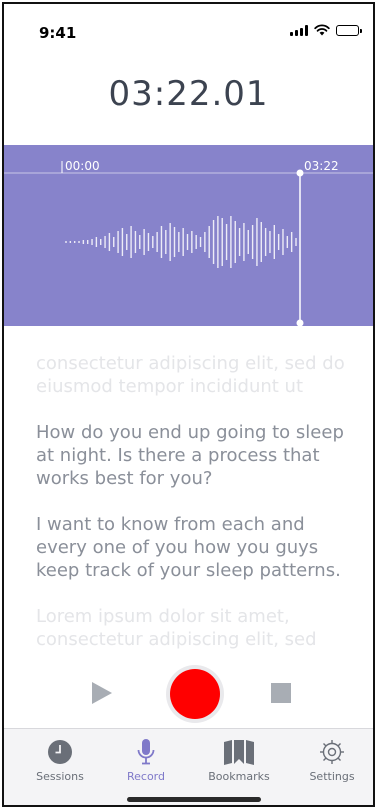 The height and width of the screenshot is (809, 377). What do you see at coordinates (181, 242) in the screenshot?
I see `waveform-bars` at bounding box center [181, 242].